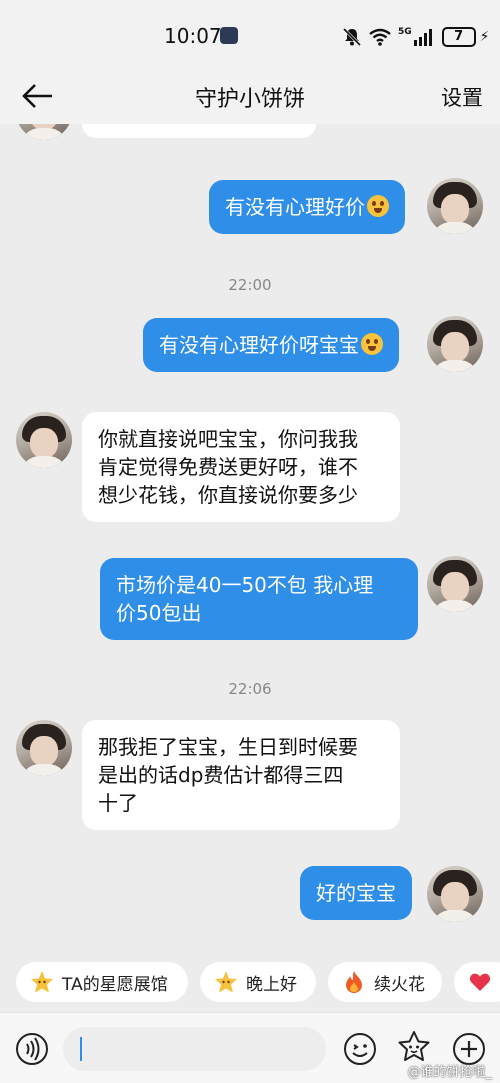 This screenshot has height=1083, width=500. What do you see at coordinates (422, 37) in the screenshot?
I see `signal-icon` at bounding box center [422, 37].